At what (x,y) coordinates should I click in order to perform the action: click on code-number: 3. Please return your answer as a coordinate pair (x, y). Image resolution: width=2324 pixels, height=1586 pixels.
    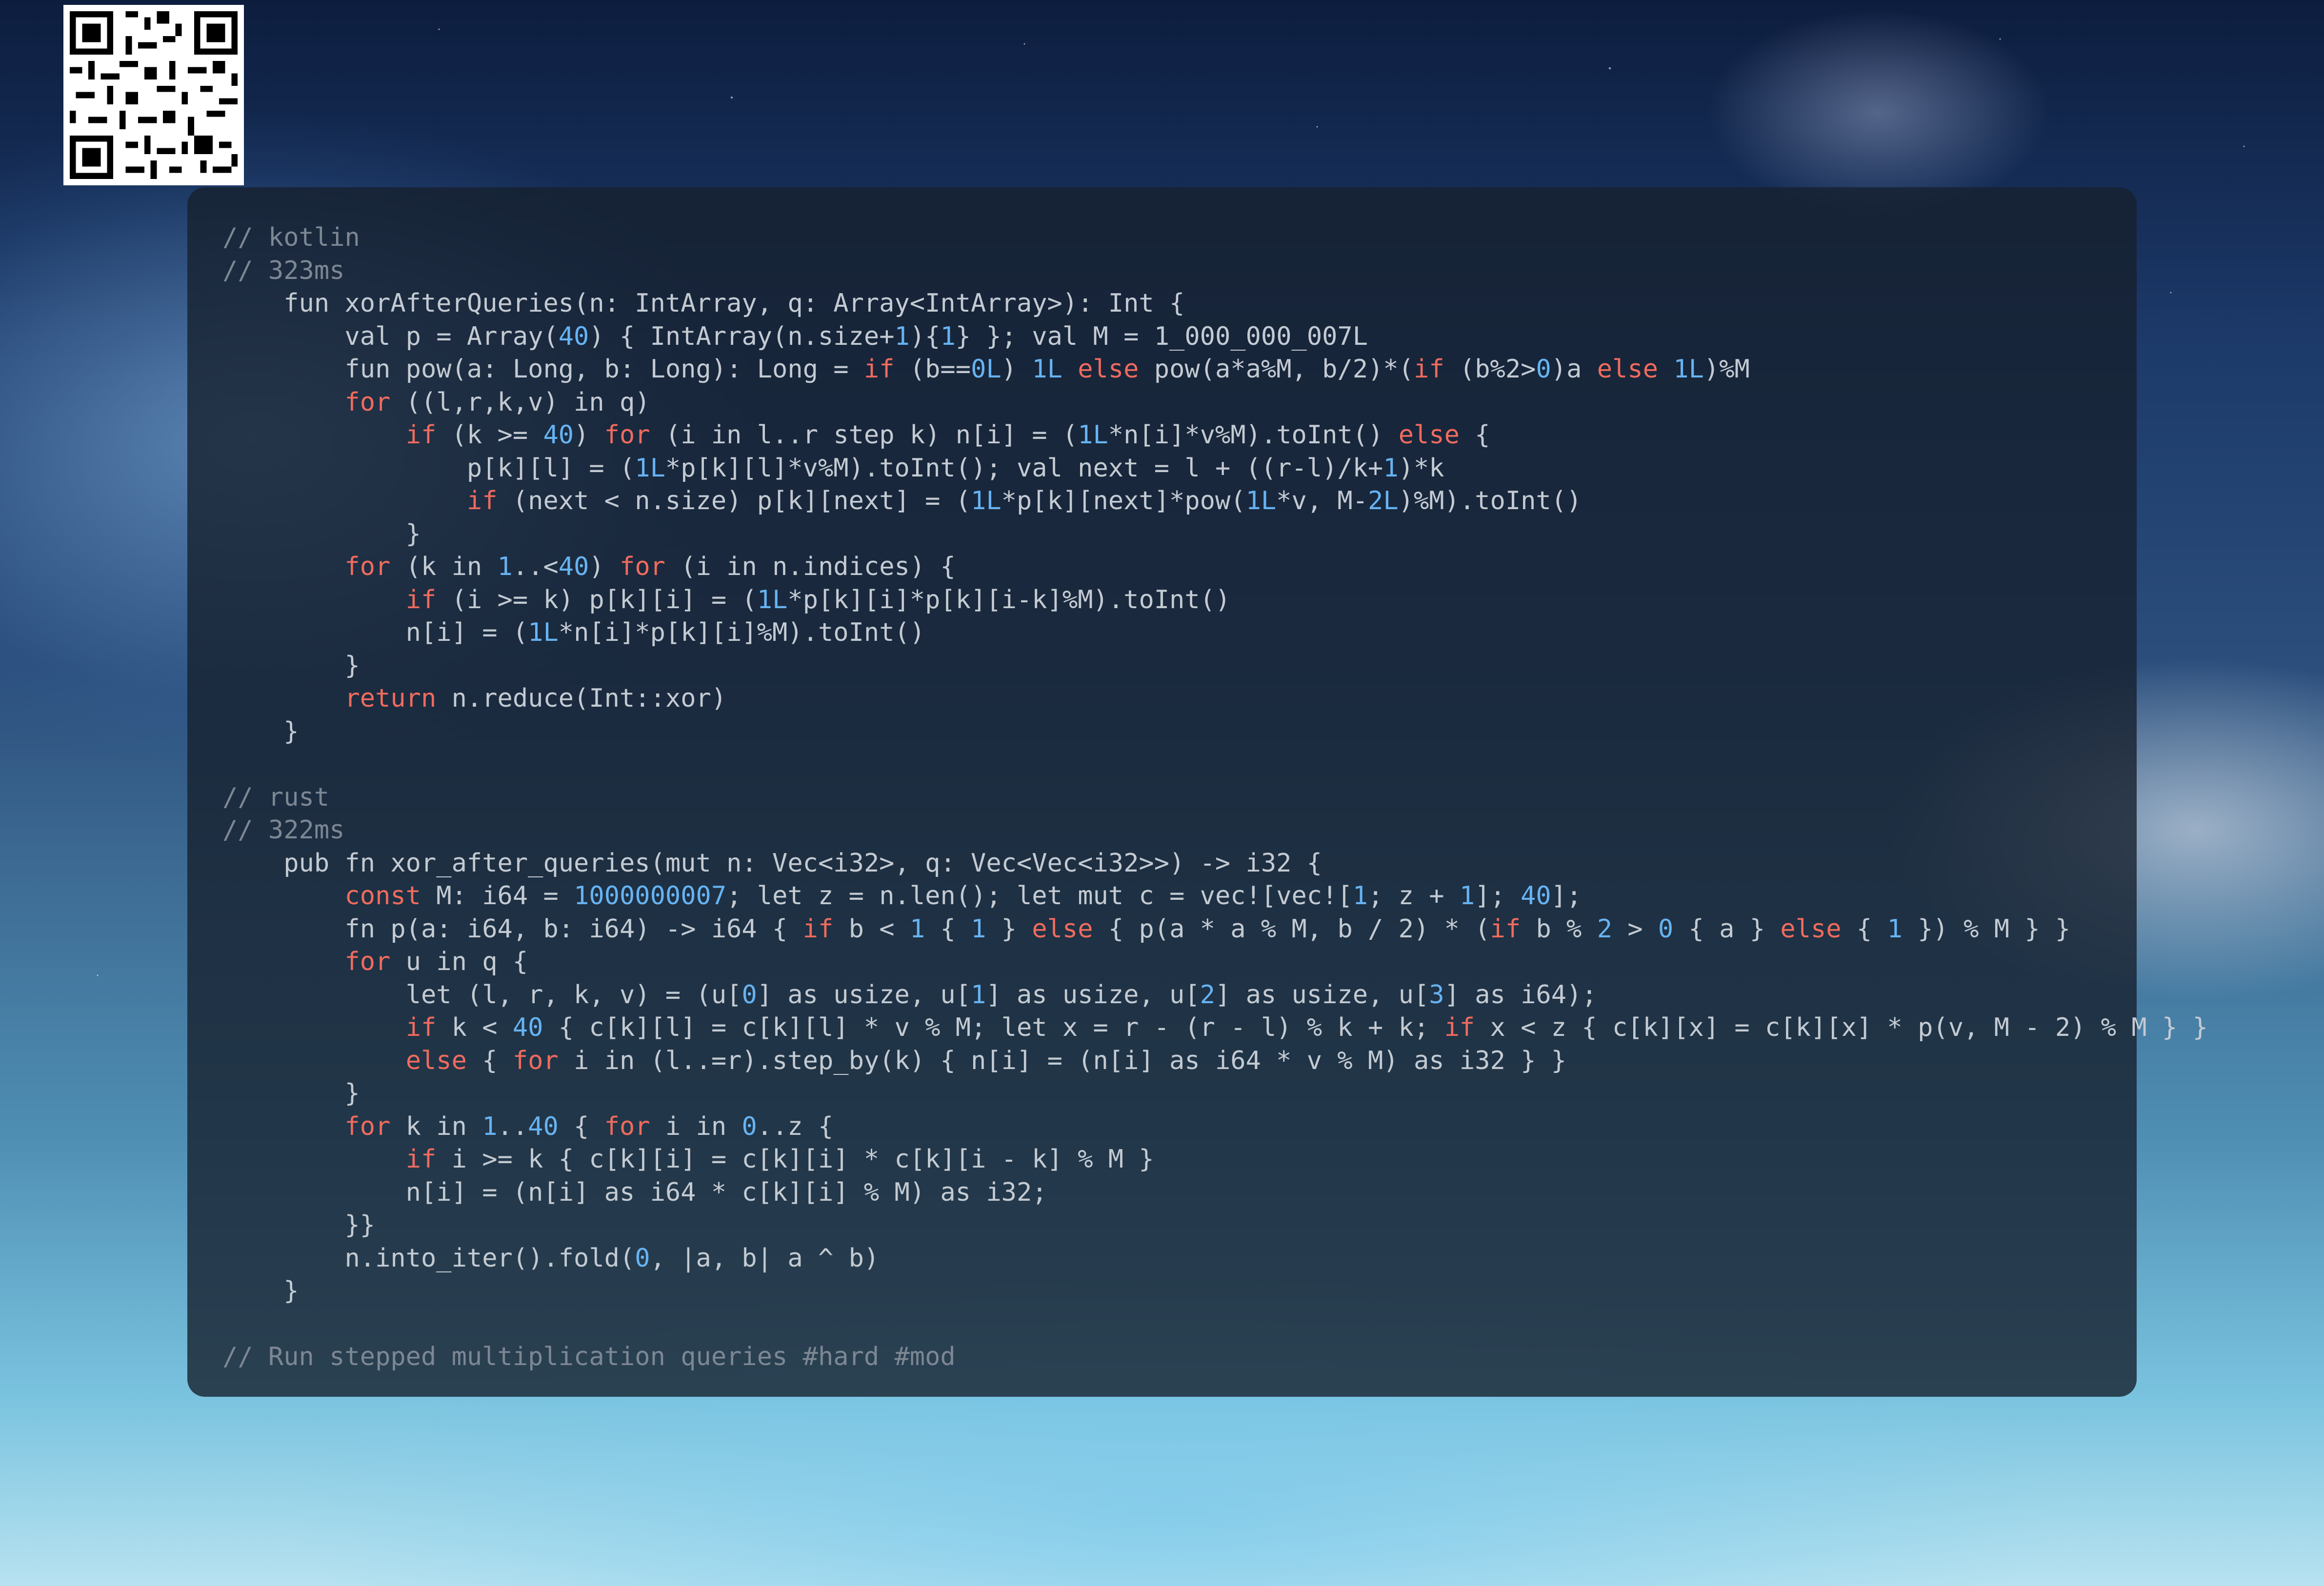
    Looking at the image, I should click on (1436, 995).